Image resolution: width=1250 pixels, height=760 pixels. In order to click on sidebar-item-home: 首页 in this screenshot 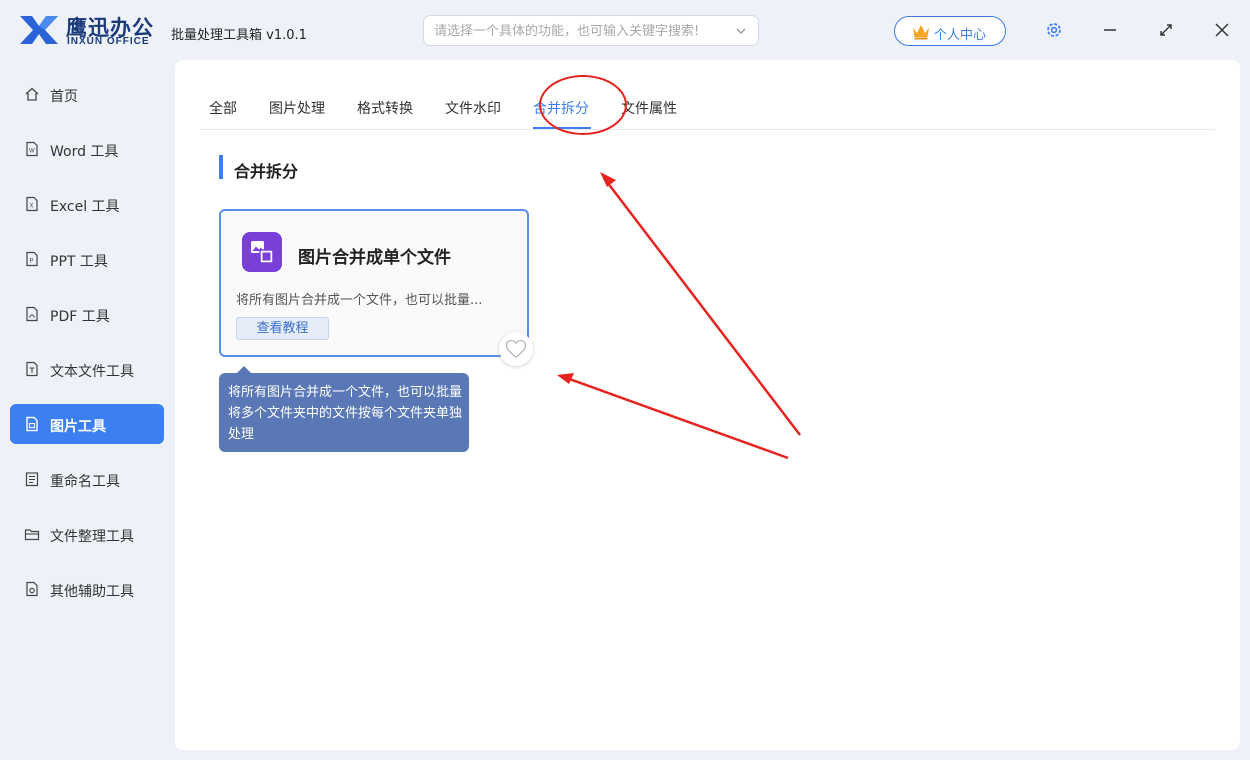, I will do `click(87, 94)`.